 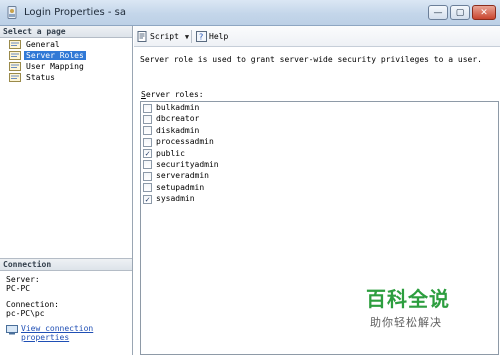 What do you see at coordinates (25, 313) in the screenshot?
I see `connection-value: pc-PC\pc` at bounding box center [25, 313].